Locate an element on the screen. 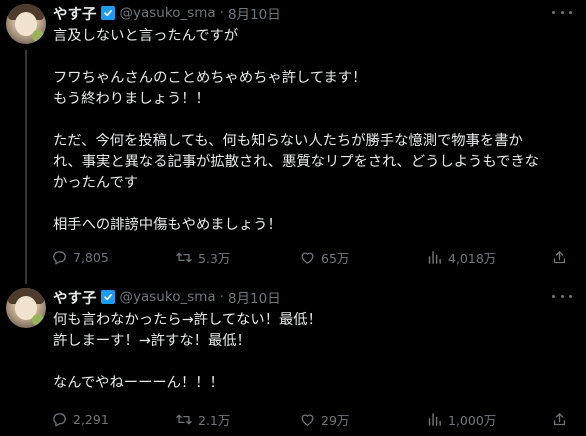  action-bar: 2,291 2.1万 29万 1,000万 is located at coordinates (318, 419).